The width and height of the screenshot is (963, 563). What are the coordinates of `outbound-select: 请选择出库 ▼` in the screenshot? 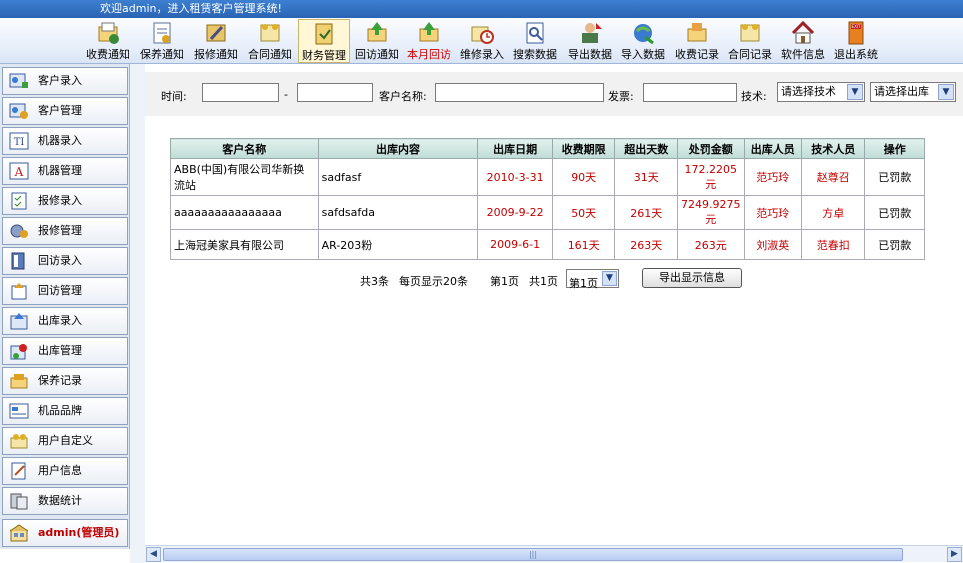 It's located at (913, 92).